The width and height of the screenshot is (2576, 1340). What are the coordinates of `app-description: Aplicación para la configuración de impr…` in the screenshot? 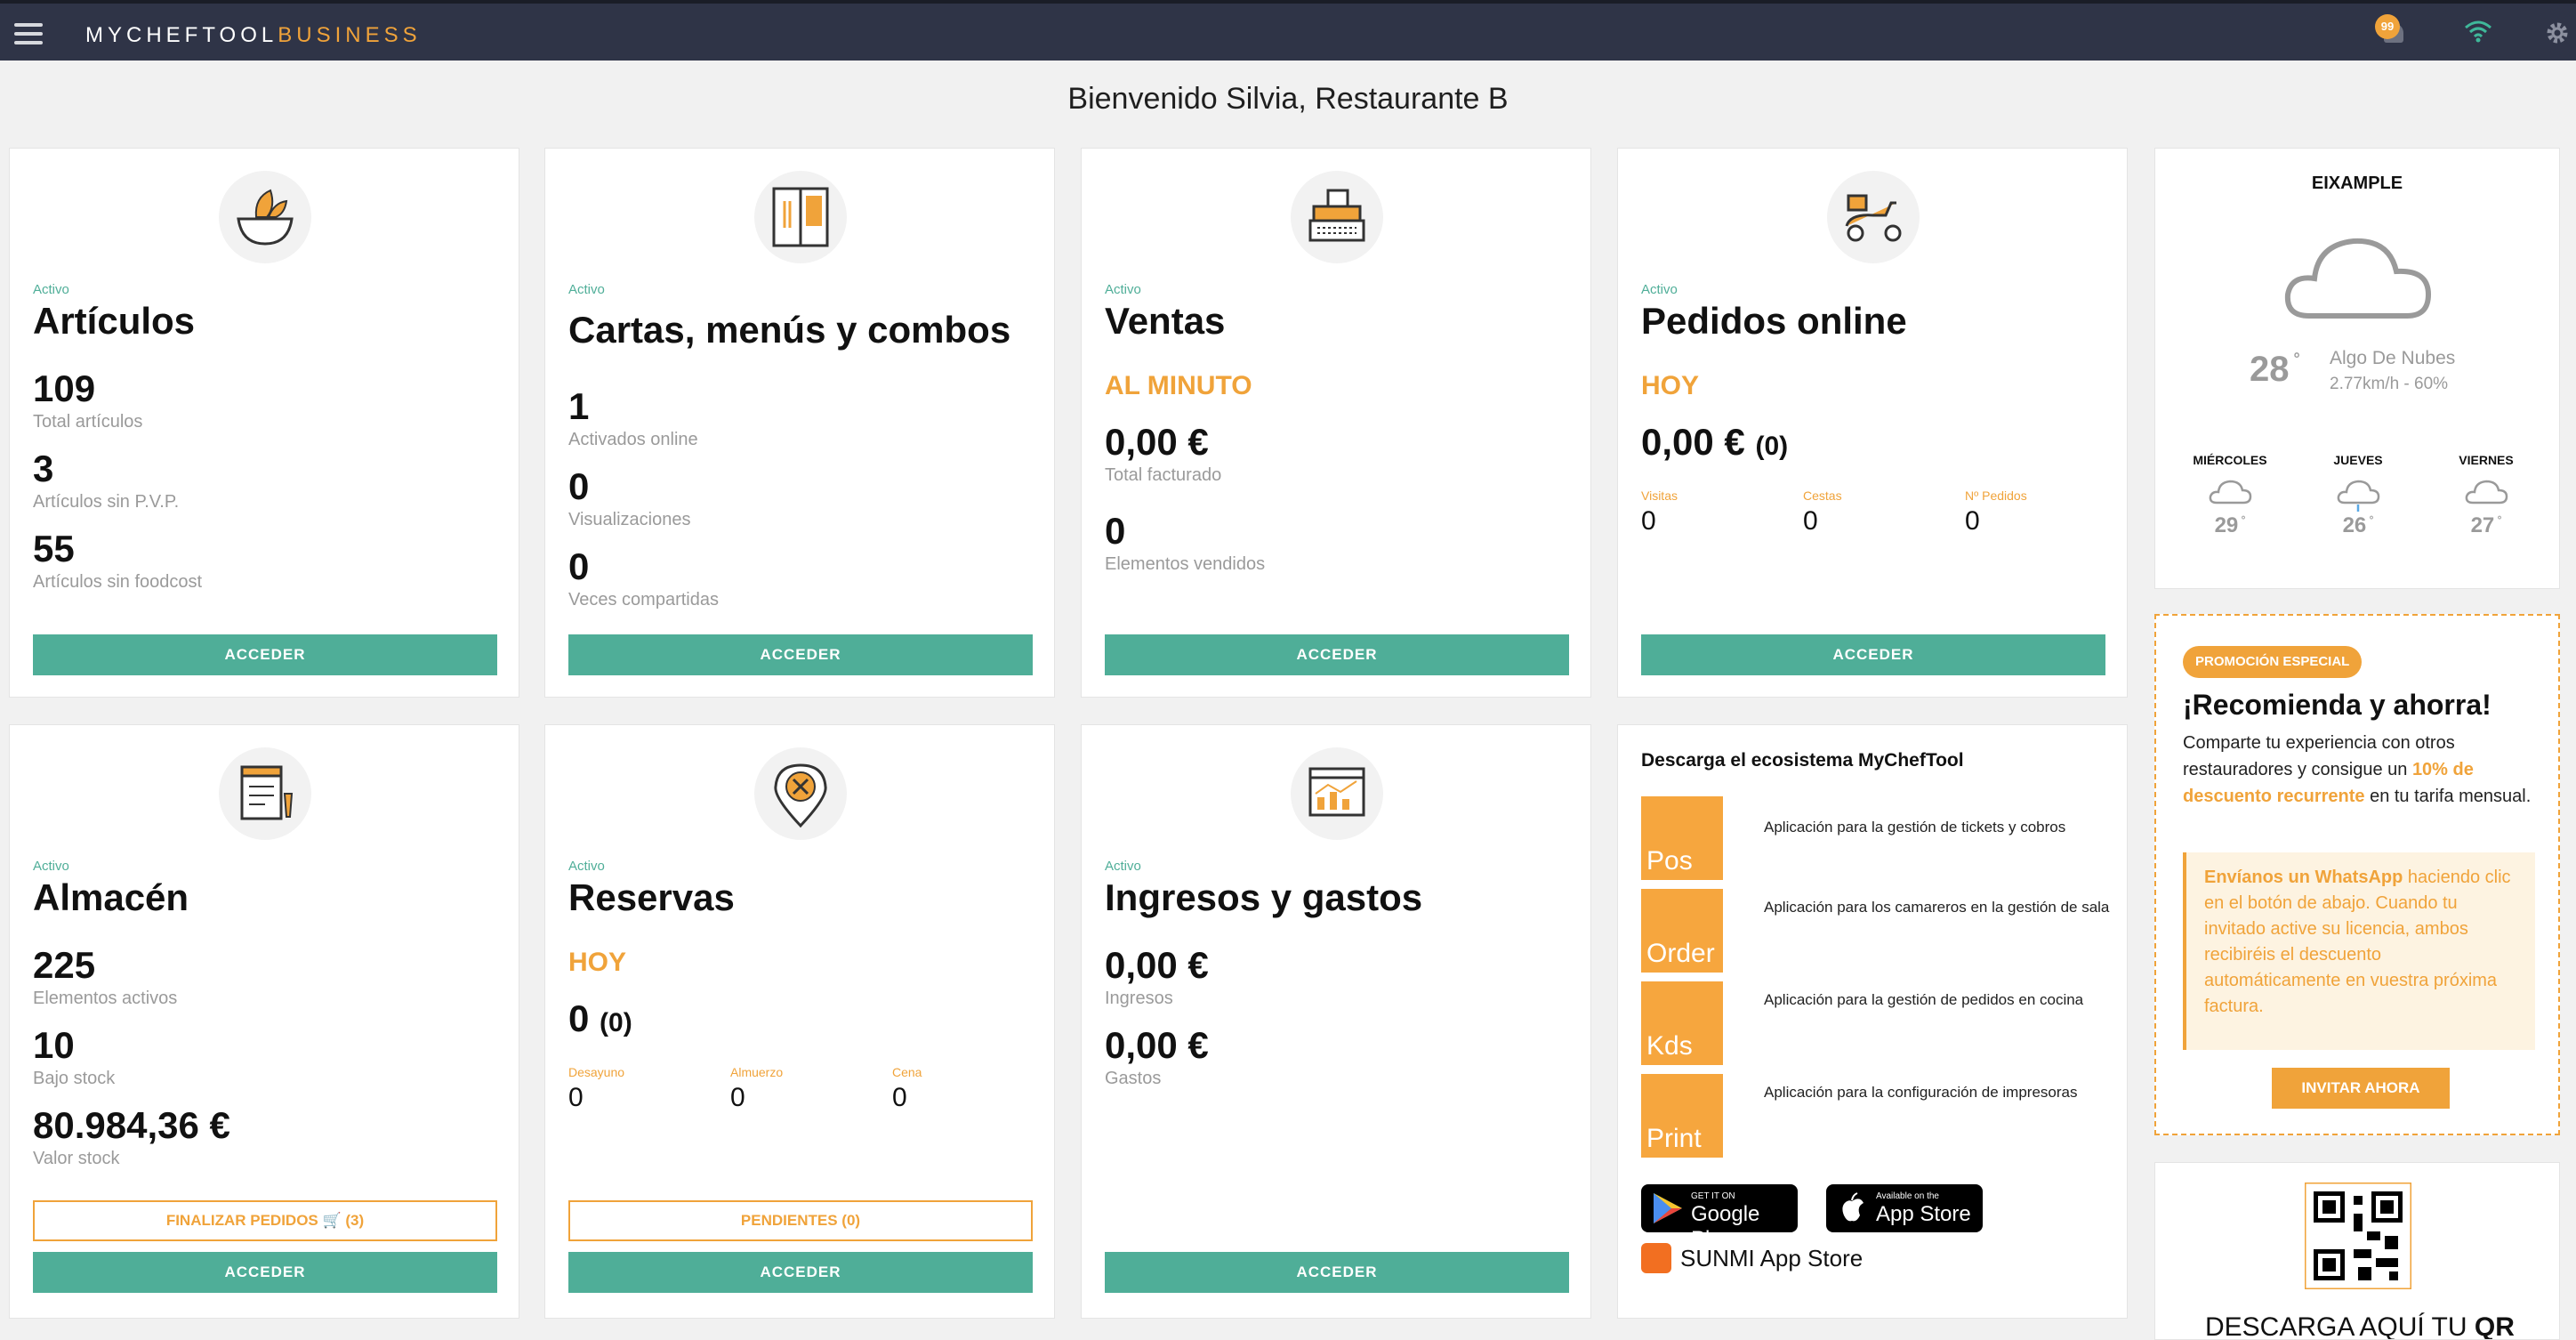 It's located at (1921, 1092).